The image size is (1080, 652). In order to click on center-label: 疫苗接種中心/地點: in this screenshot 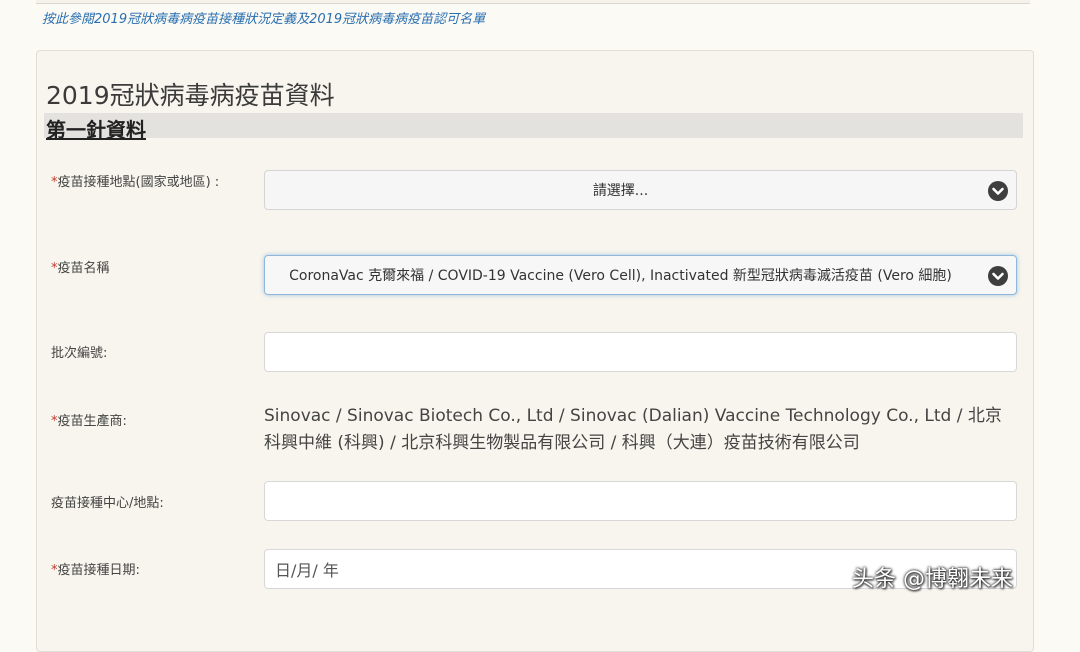, I will do `click(107, 503)`.